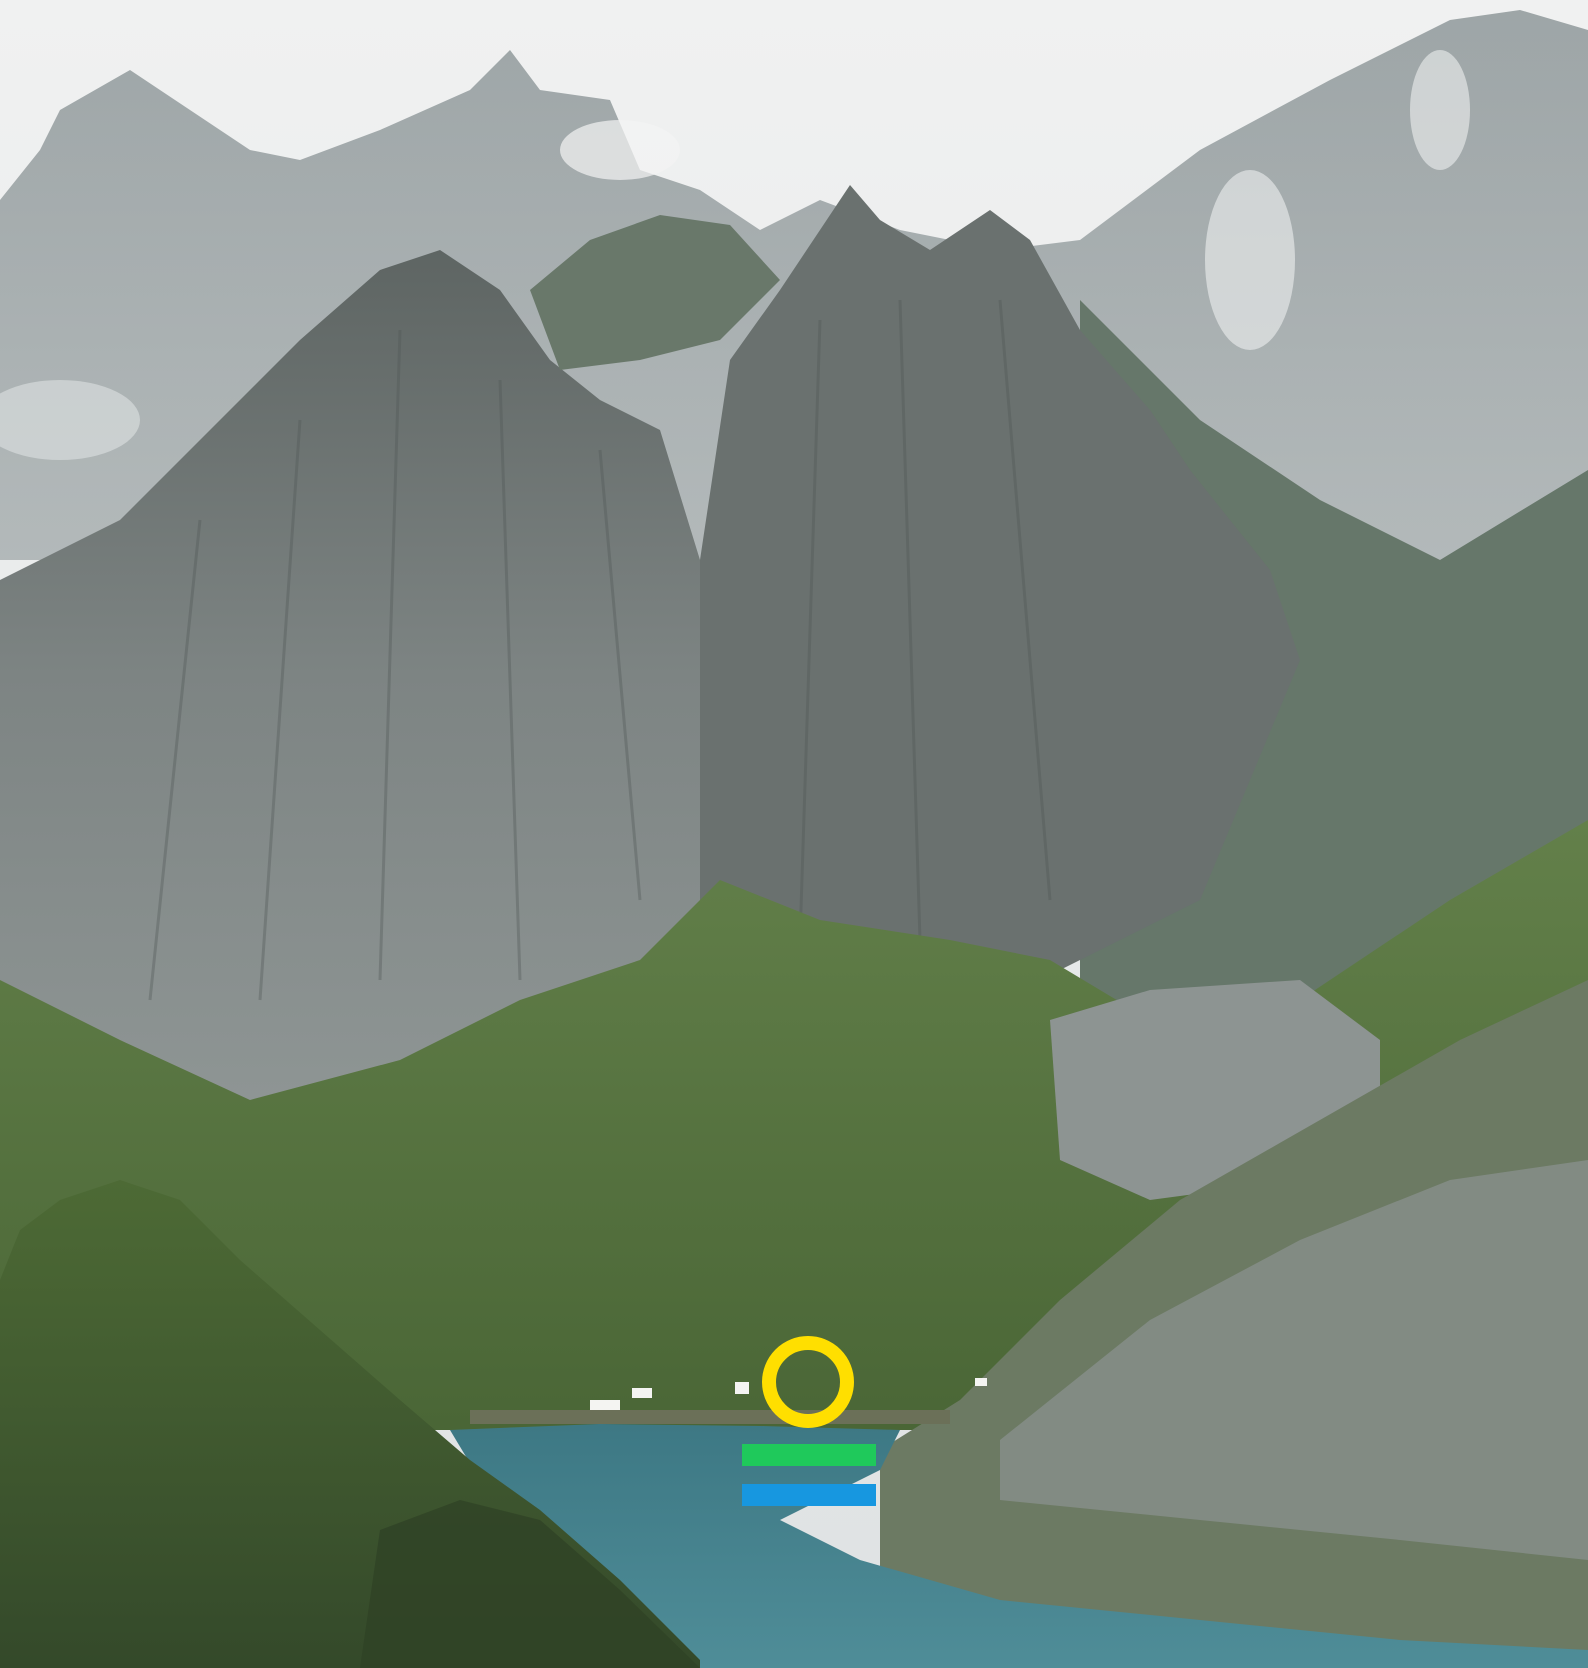 The width and height of the screenshot is (1588, 1668). I want to click on logo-ring-icon, so click(808, 1382).